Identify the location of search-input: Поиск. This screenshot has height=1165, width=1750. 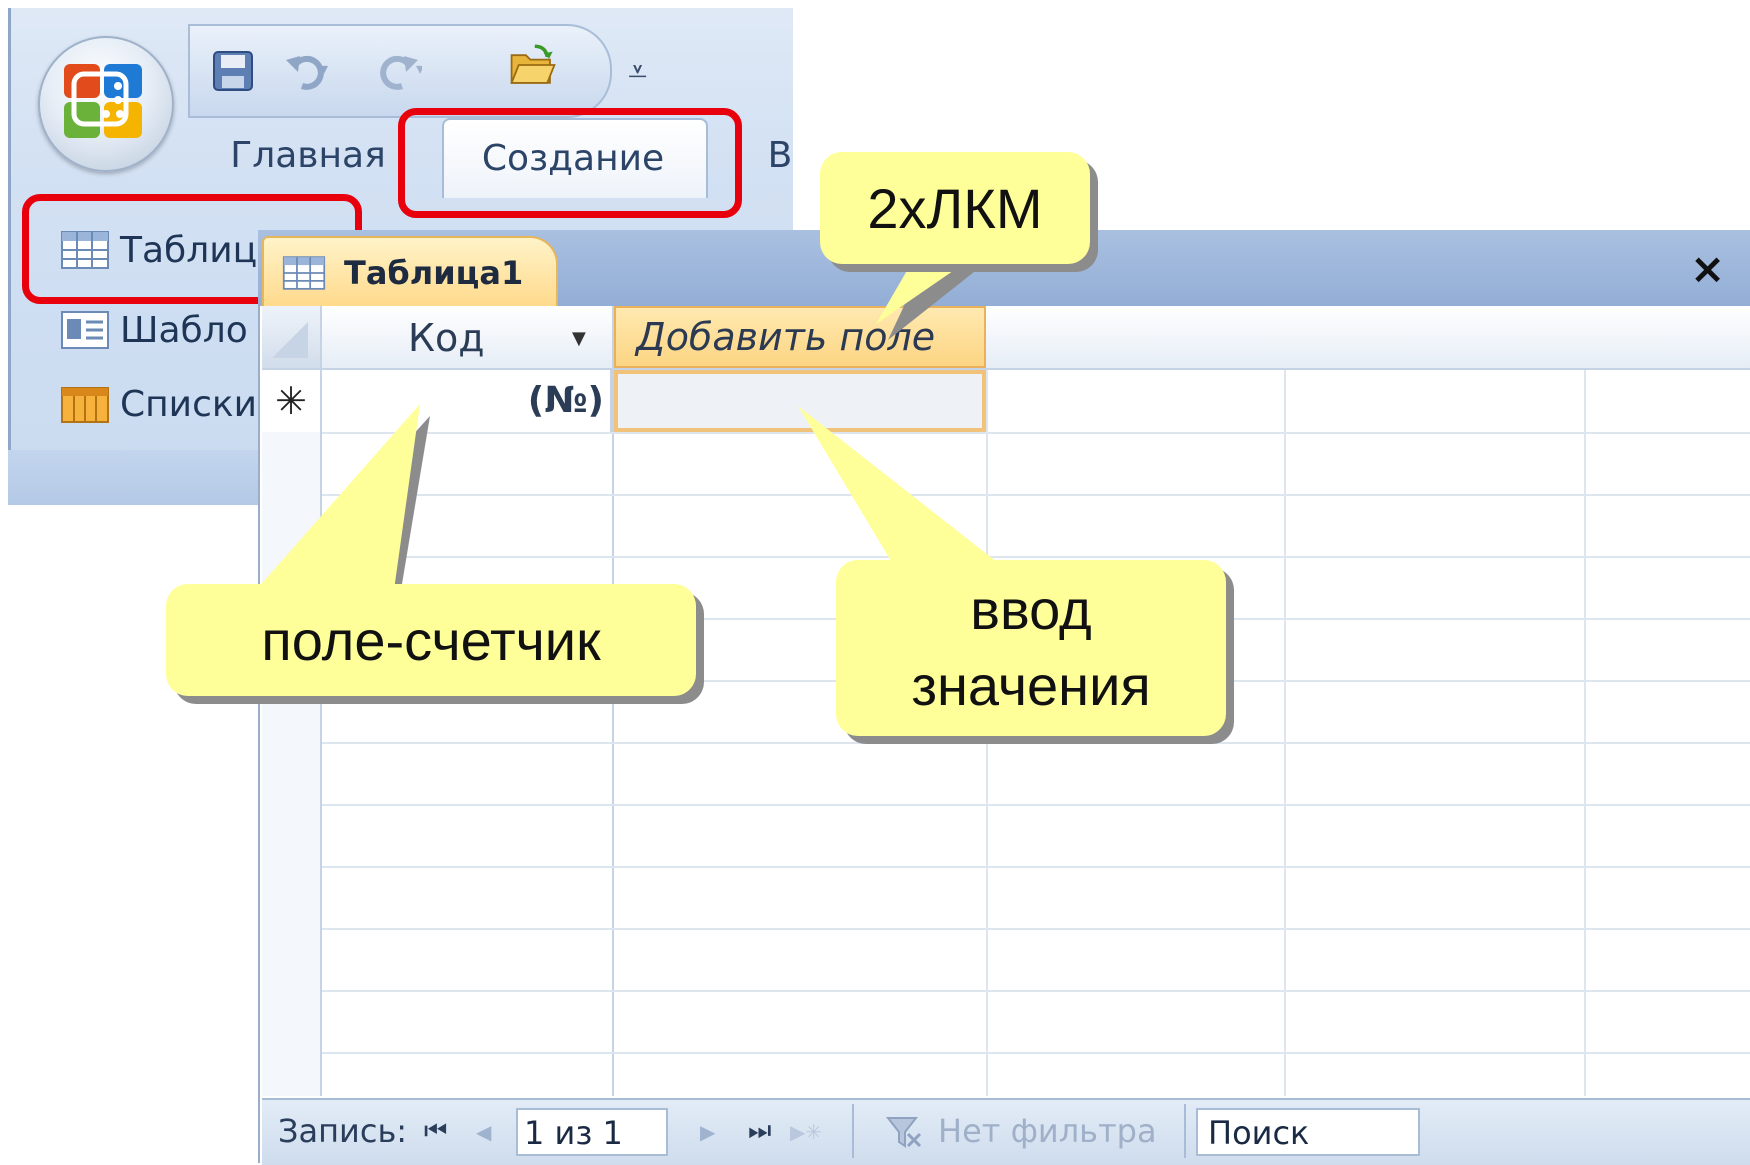
(1308, 1132).